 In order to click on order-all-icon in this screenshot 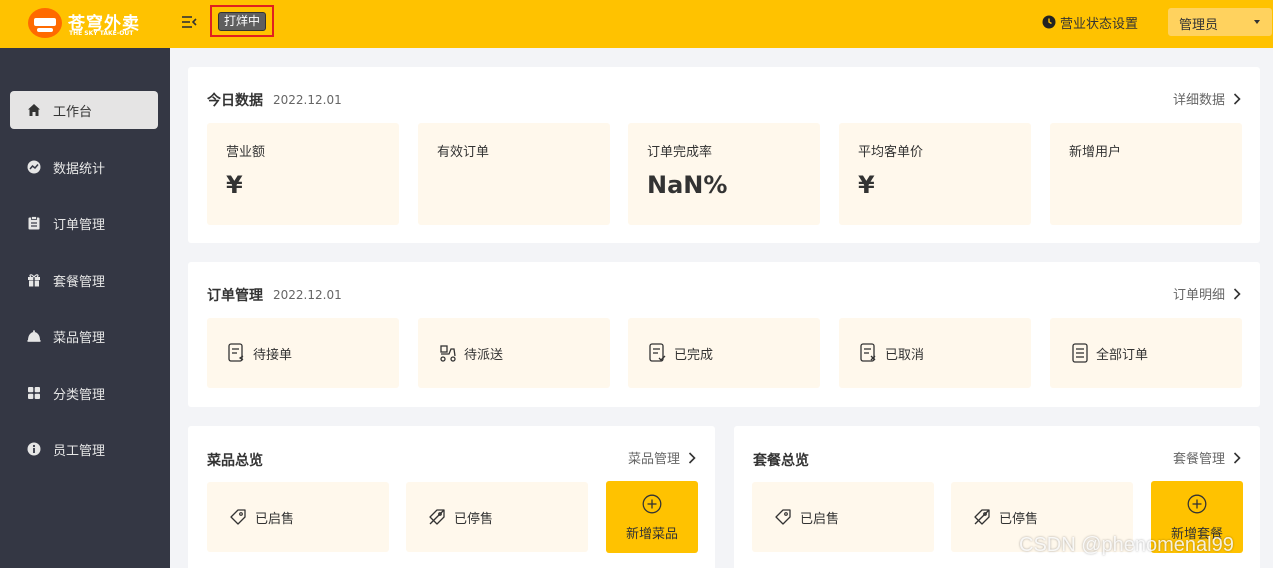, I will do `click(1080, 353)`.